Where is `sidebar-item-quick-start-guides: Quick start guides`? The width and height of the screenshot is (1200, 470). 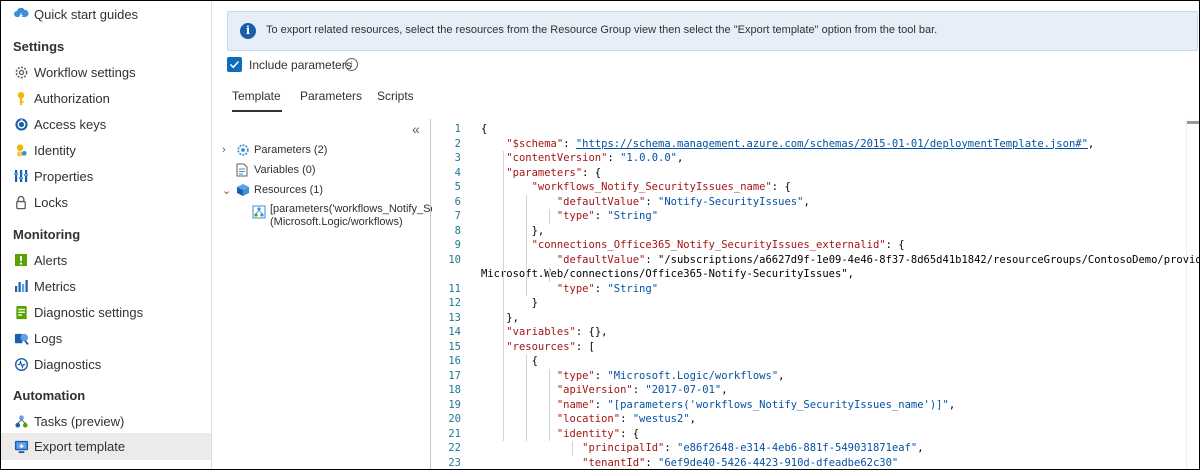
sidebar-item-quick-start-guides: Quick start guides is located at coordinates (106, 14).